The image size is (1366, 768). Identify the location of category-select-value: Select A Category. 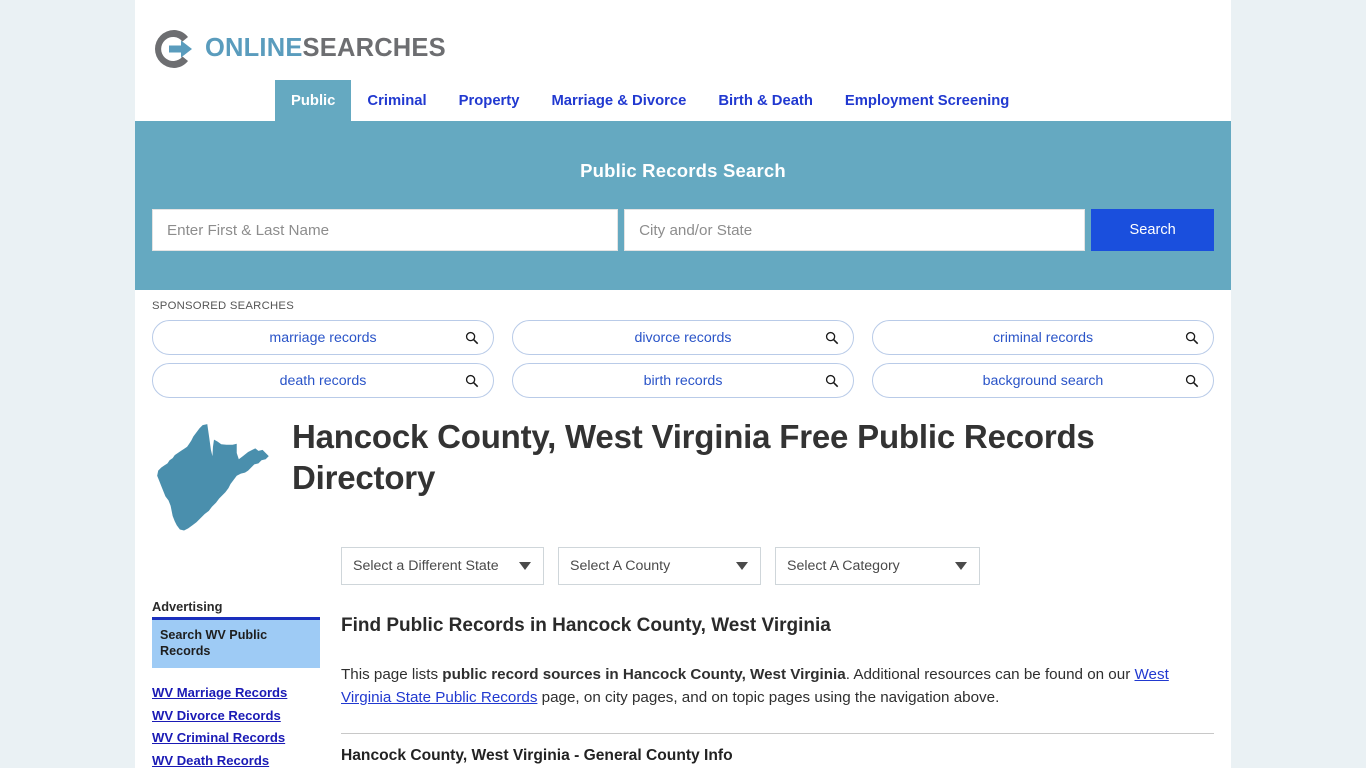
(843, 565).